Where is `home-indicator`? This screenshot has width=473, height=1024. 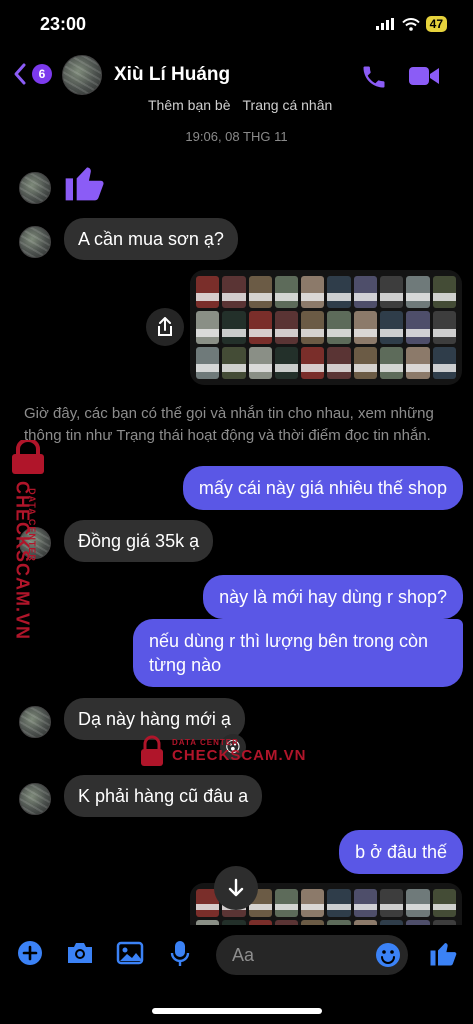
home-indicator is located at coordinates (237, 1011).